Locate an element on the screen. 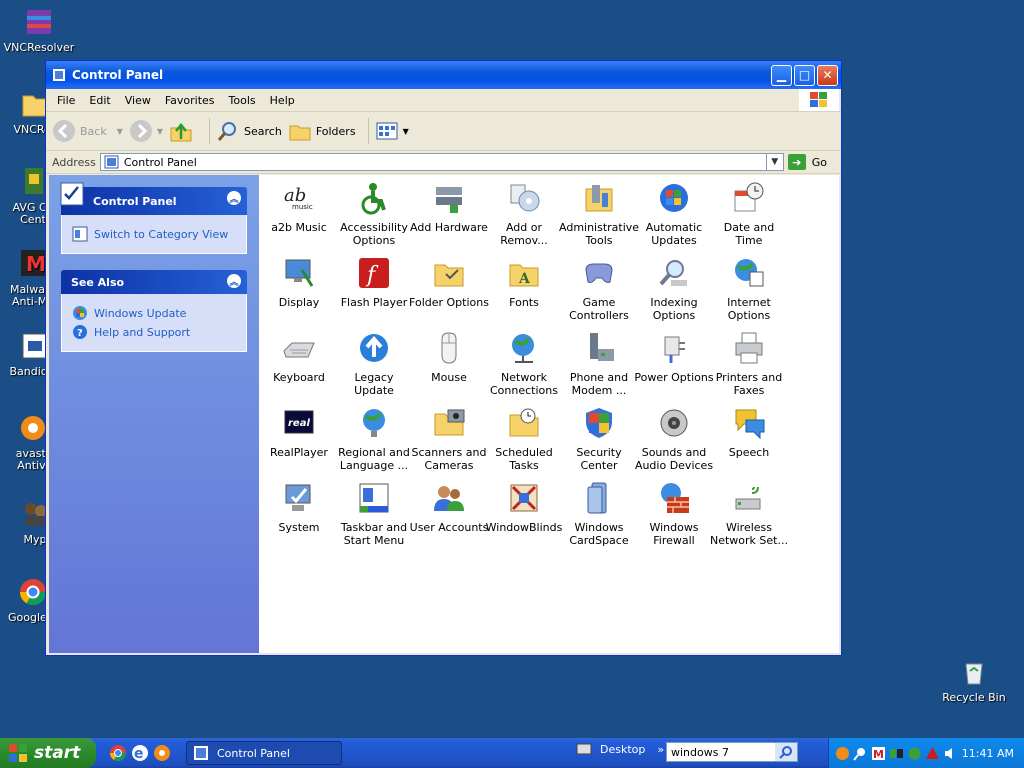 The width and height of the screenshot is (1024, 768). item-security-center: Security Center is located at coordinates (599, 439).